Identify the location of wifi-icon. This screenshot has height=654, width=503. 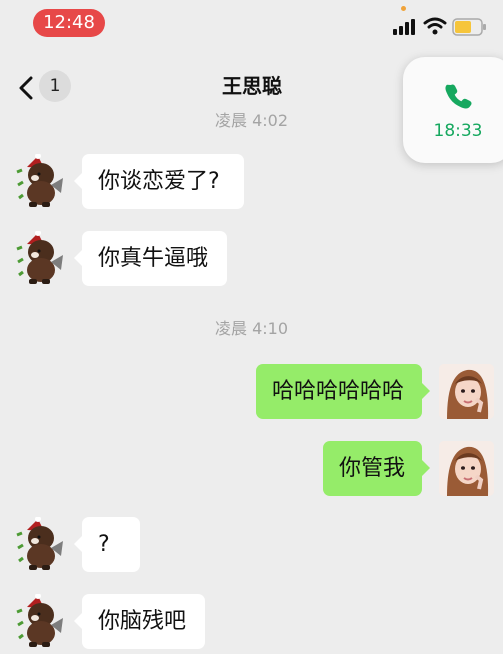
(435, 26).